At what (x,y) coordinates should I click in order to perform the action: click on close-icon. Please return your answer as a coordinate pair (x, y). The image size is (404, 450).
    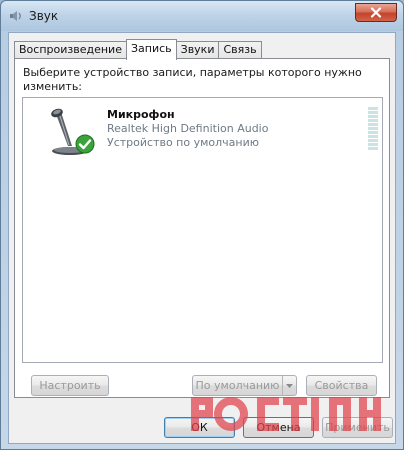
    Looking at the image, I should click on (376, 12).